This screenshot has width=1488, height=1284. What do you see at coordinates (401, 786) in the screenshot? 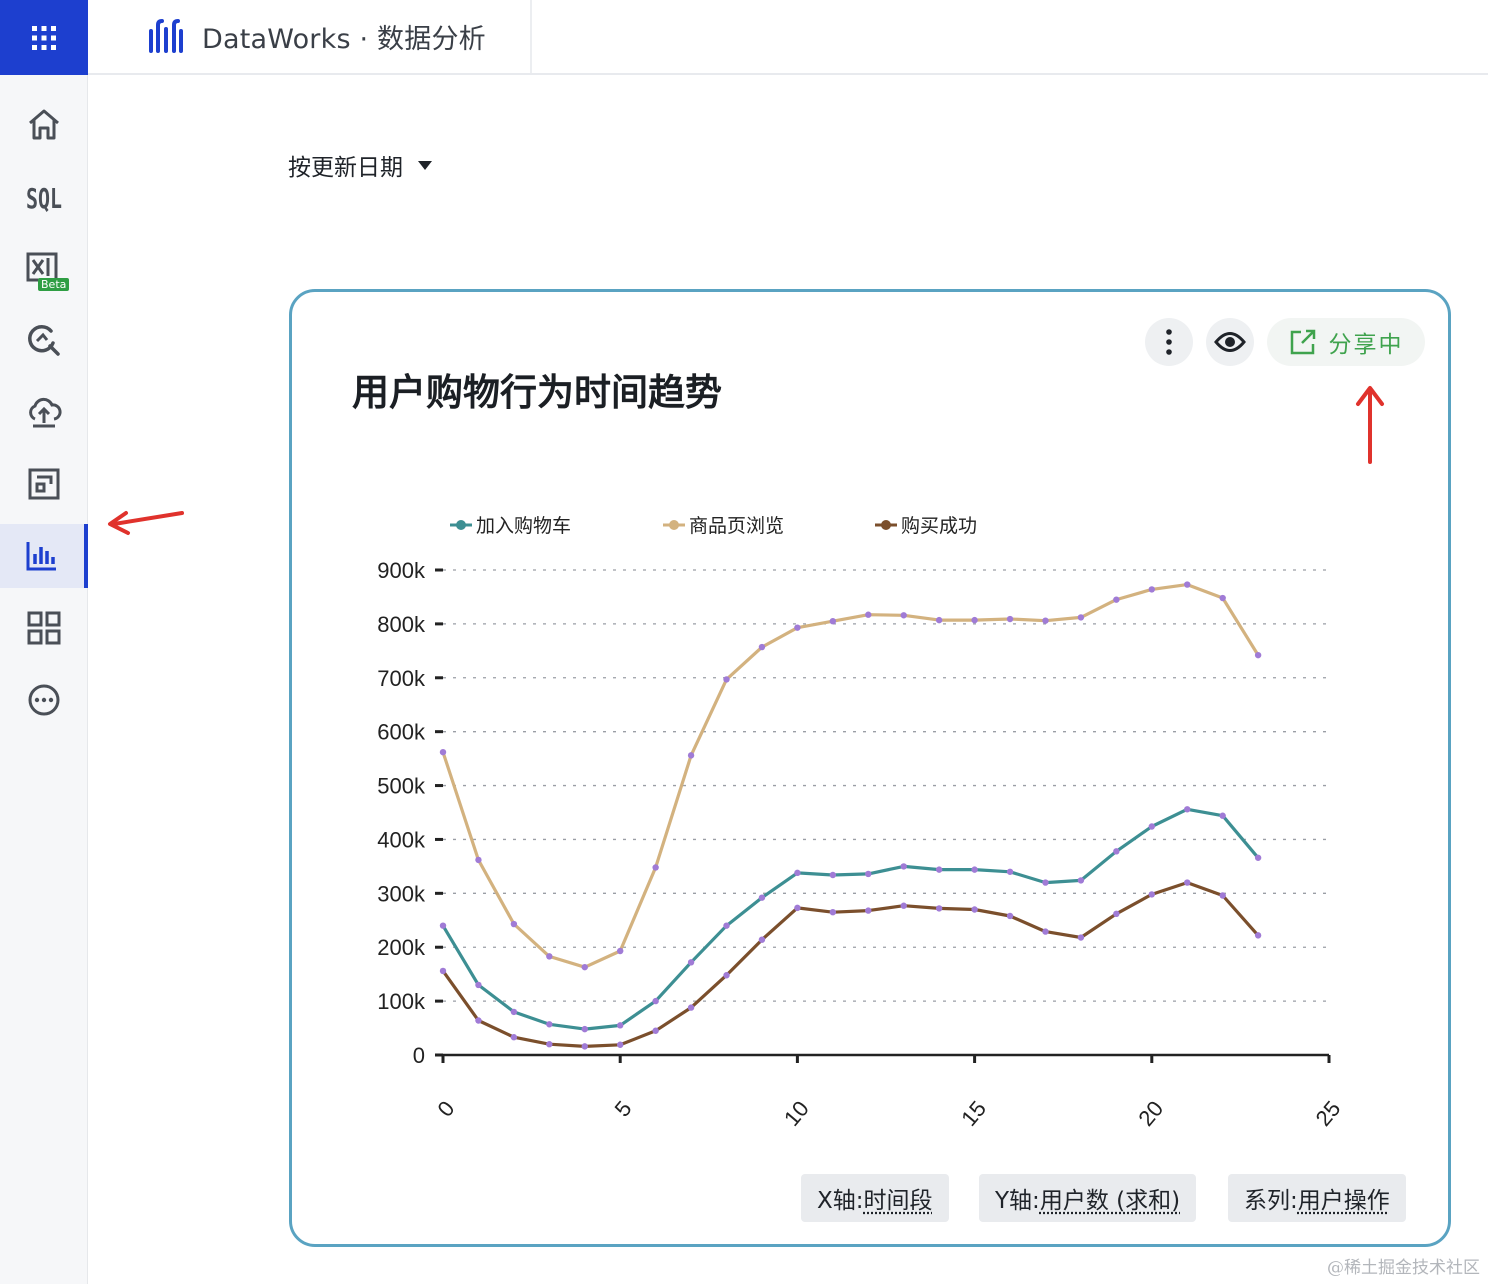
I see `y-tick-label: 500k` at bounding box center [401, 786].